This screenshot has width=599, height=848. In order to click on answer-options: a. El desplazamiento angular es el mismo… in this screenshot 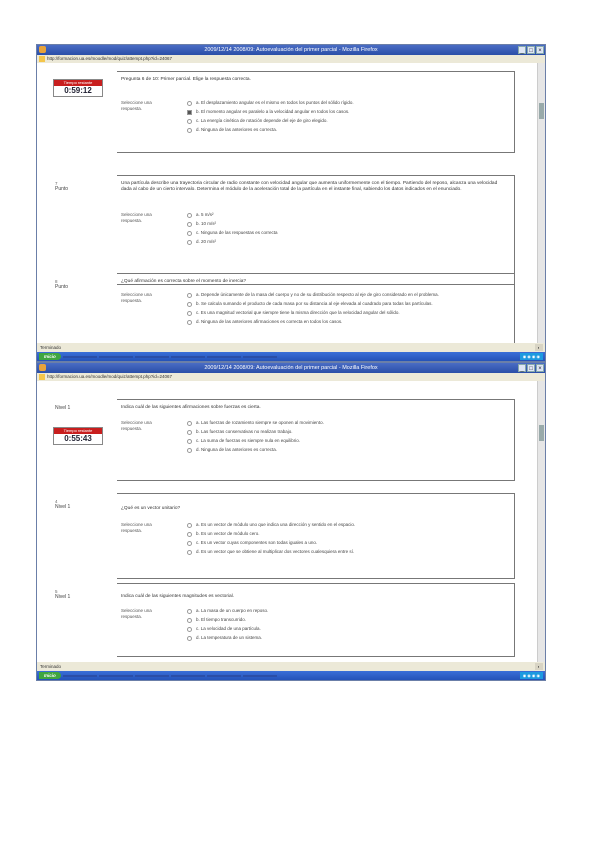, I will do `click(347, 118)`.